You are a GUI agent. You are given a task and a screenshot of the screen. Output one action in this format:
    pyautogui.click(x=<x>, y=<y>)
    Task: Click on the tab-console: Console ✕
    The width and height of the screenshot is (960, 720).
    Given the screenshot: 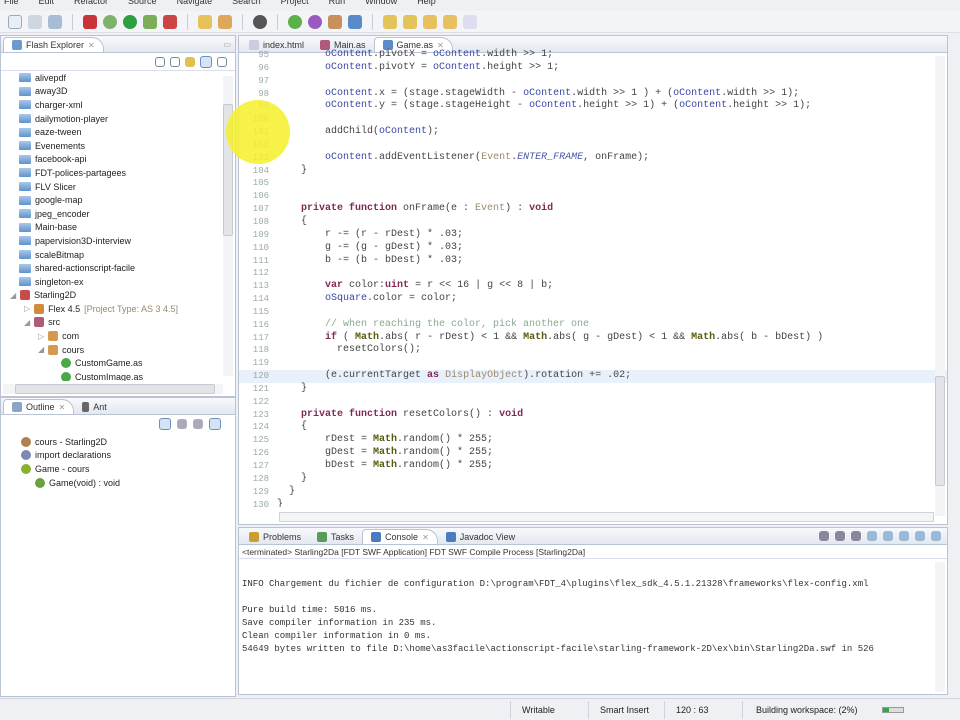 What is the action you would take?
    pyautogui.click(x=400, y=536)
    